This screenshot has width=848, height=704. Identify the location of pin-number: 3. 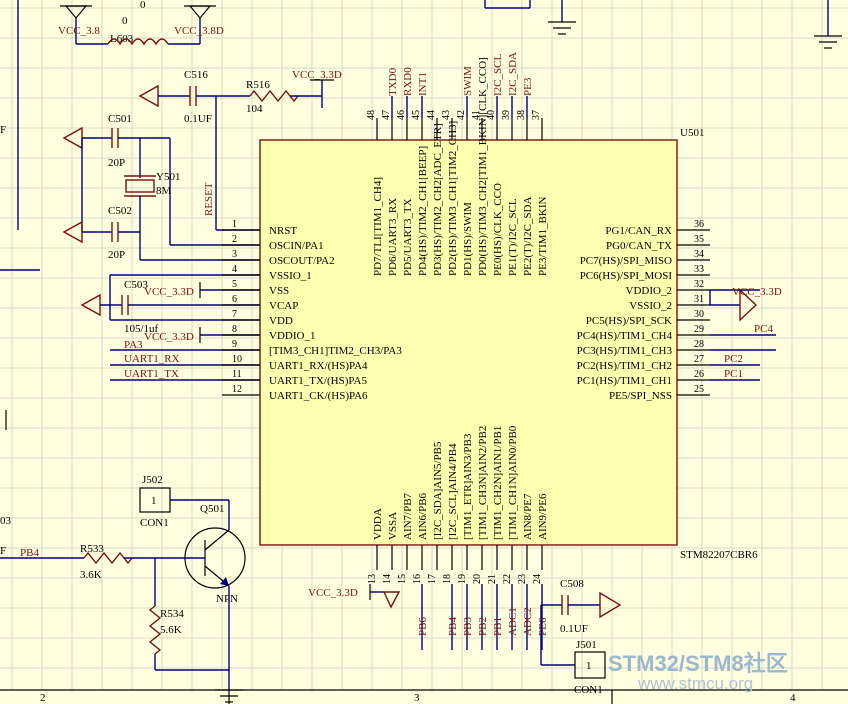
(234, 254).